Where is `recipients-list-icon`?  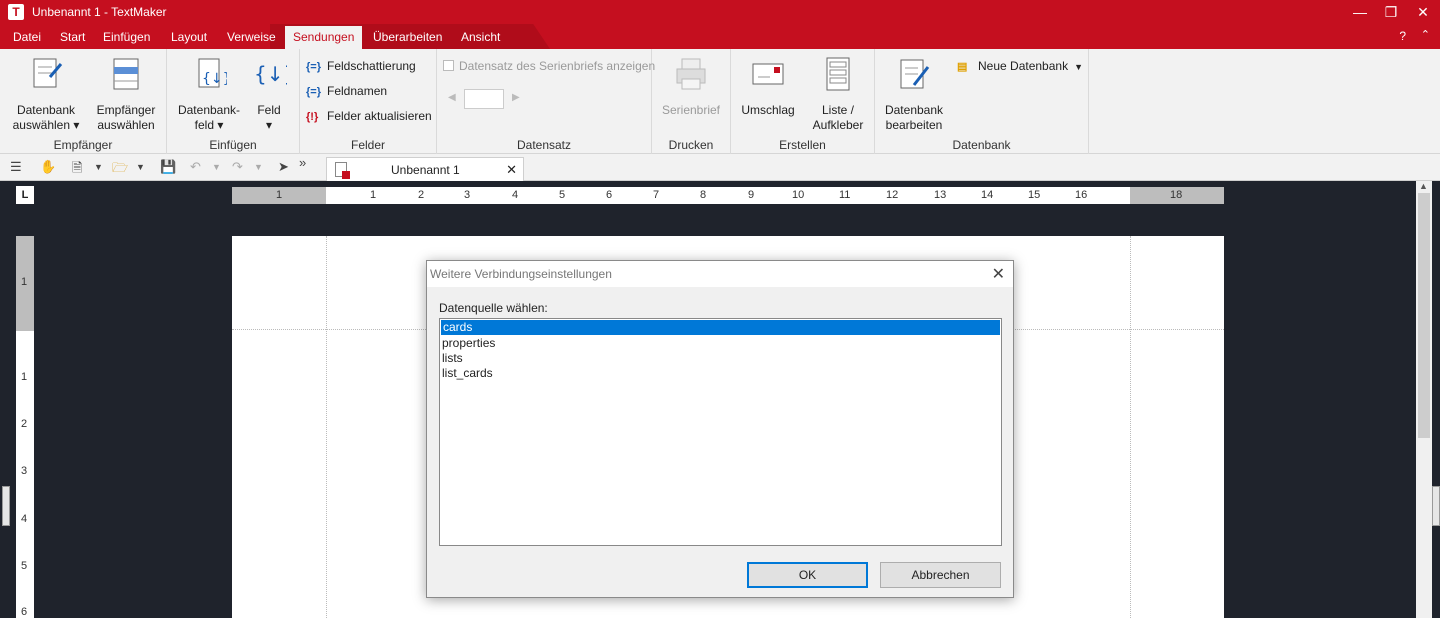 recipients-list-icon is located at coordinates (126, 74).